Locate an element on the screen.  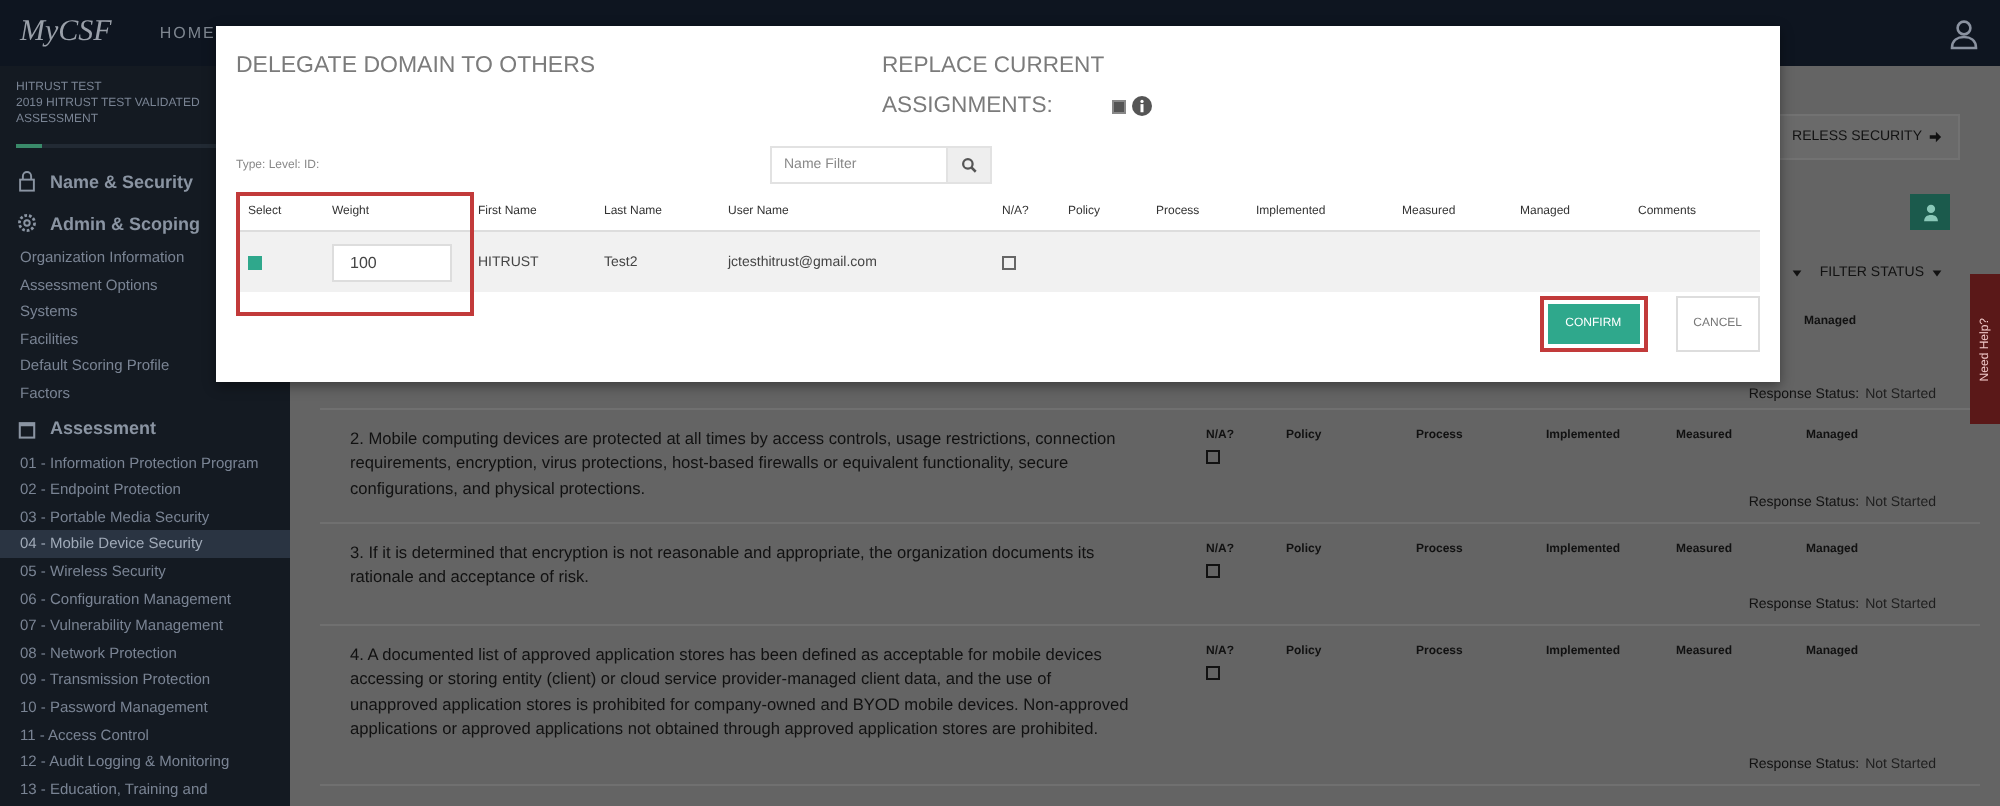
select-checkbox is located at coordinates (255, 262).